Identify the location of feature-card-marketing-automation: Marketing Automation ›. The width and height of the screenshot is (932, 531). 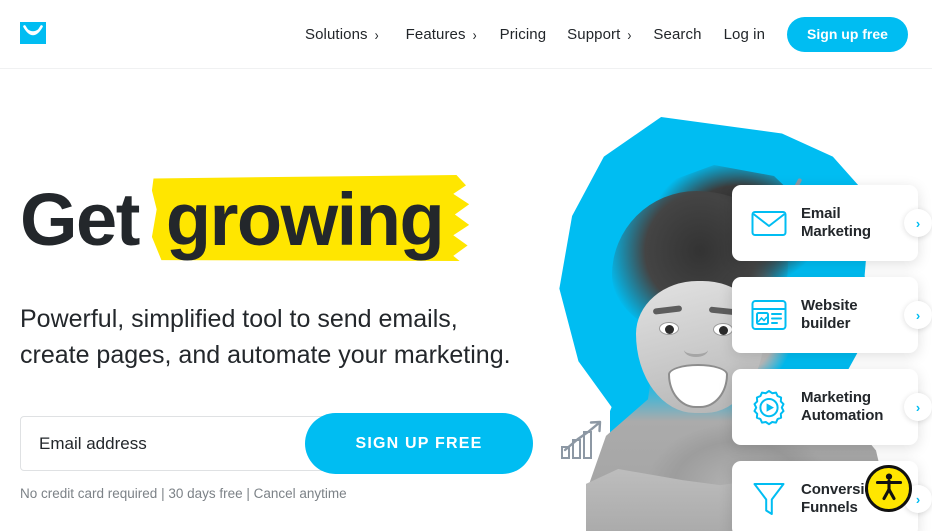
(832, 407).